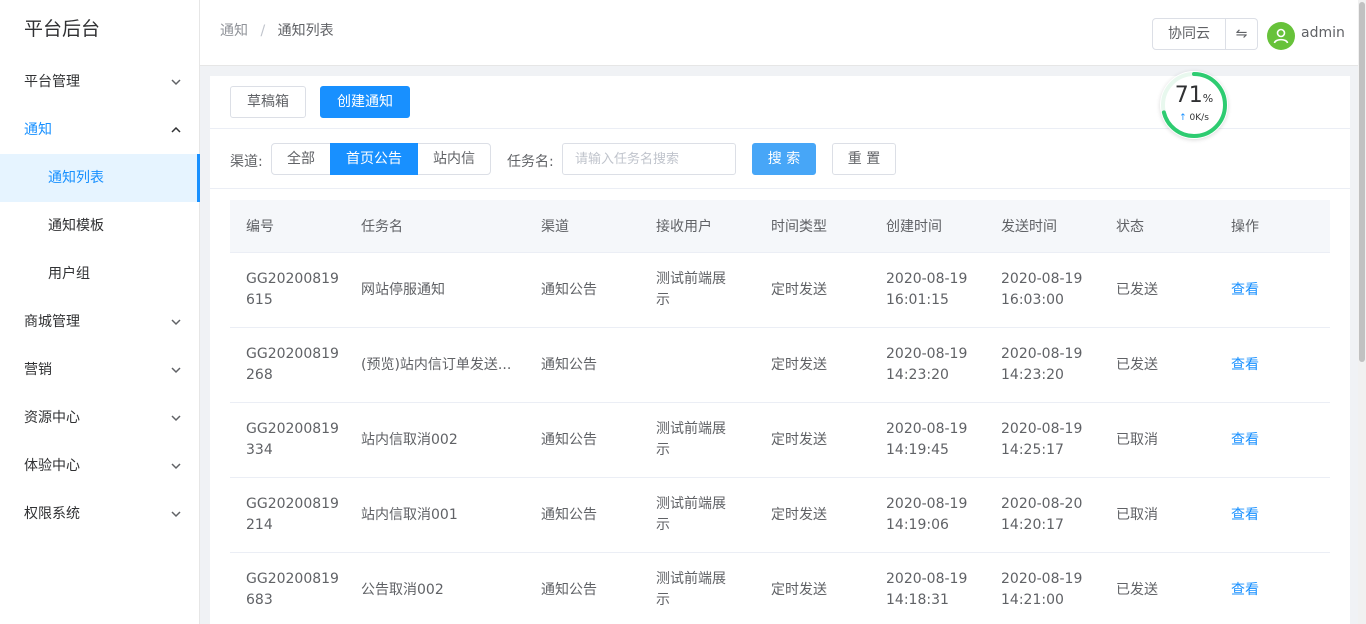 This screenshot has height=624, width=1366. Describe the element at coordinates (301, 159) in the screenshot. I see `channel-option-all: 全部` at that location.